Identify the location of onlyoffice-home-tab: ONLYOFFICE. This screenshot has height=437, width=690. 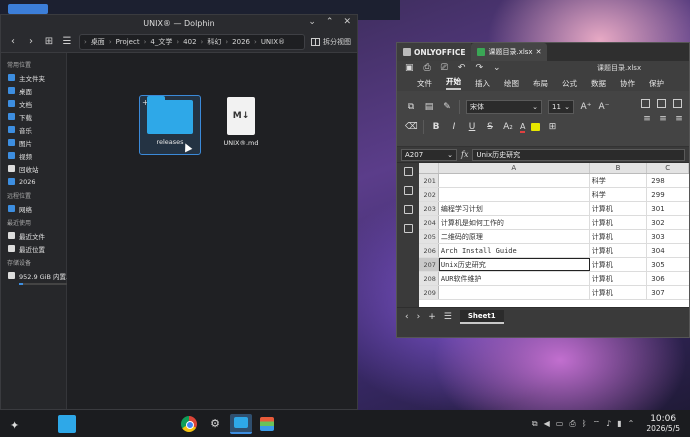
(434, 52).